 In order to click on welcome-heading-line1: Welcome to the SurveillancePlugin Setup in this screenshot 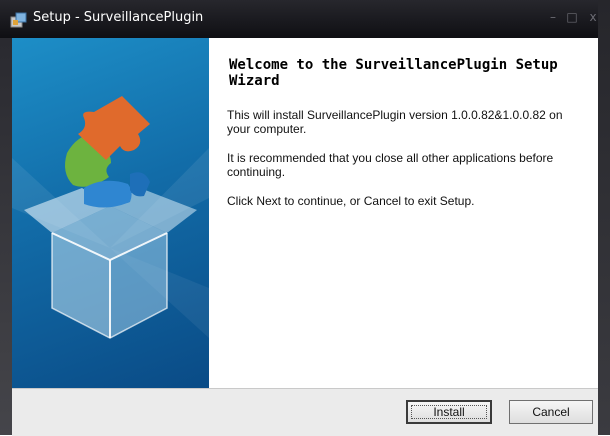, I will do `click(393, 65)`.